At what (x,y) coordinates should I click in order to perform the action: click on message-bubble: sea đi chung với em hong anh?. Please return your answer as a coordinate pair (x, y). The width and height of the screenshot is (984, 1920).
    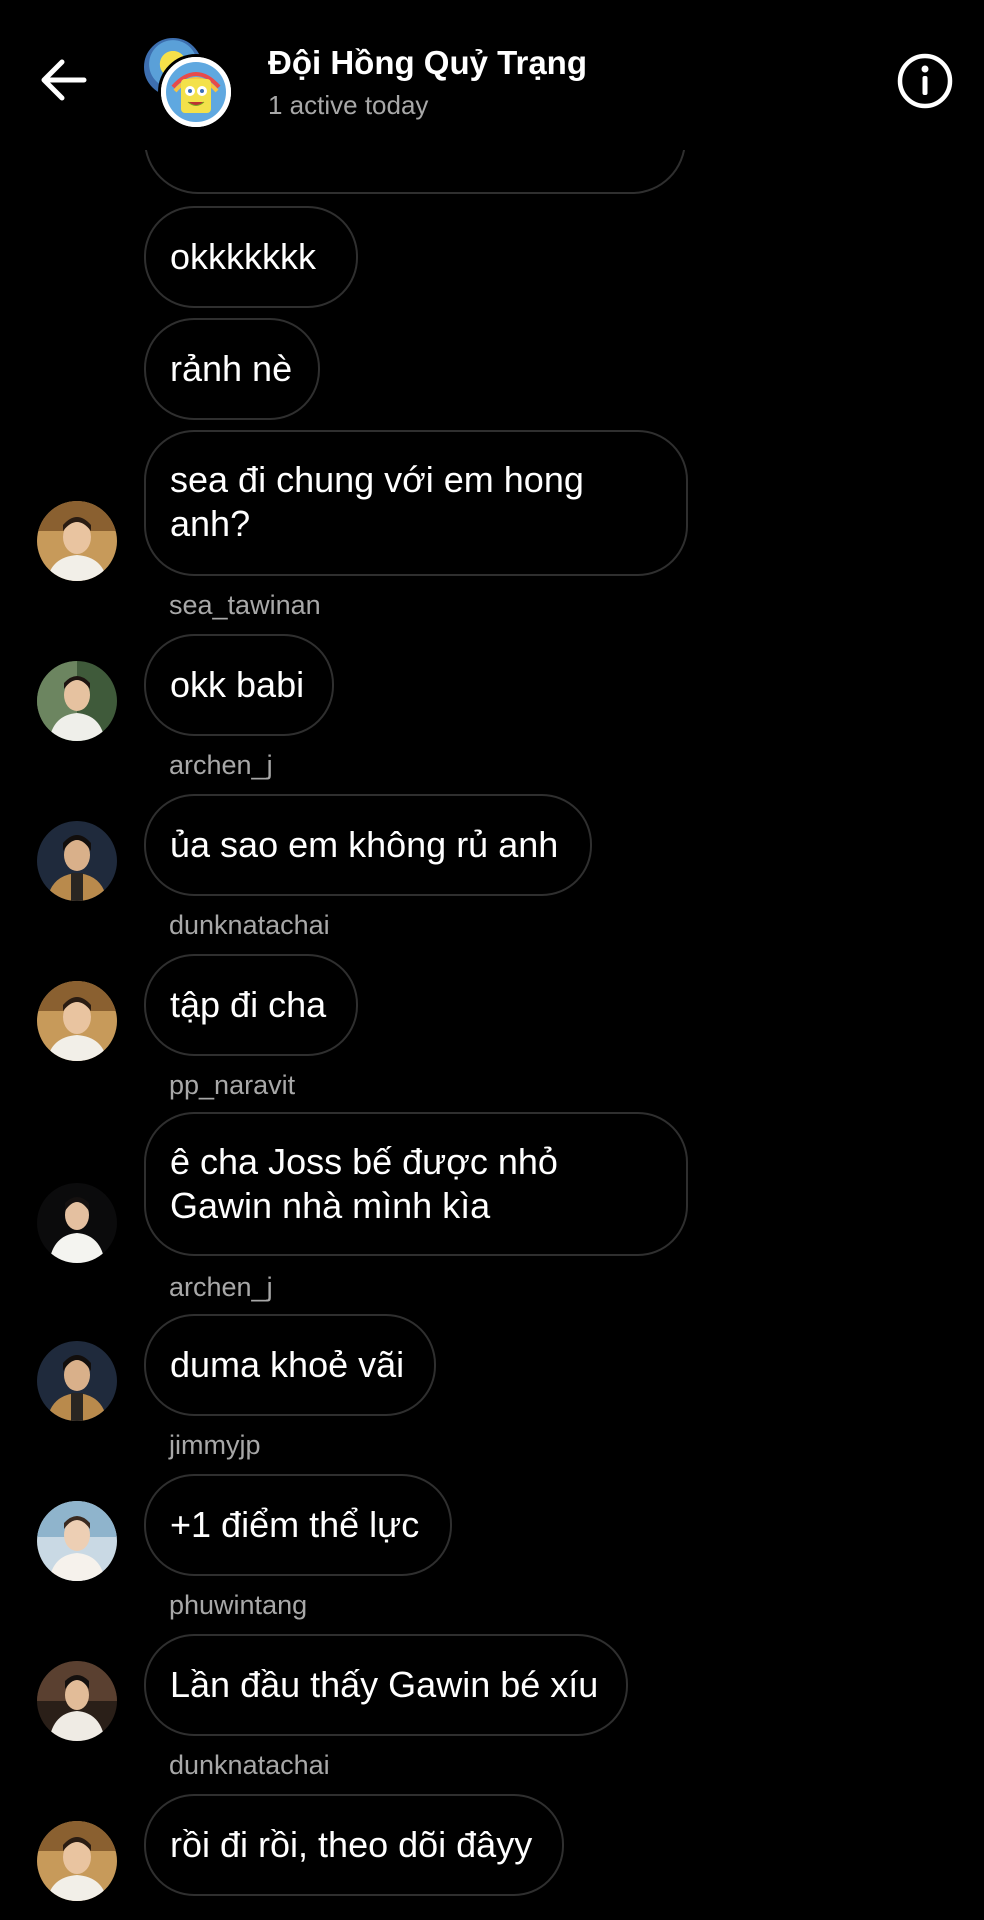
    Looking at the image, I should click on (416, 503).